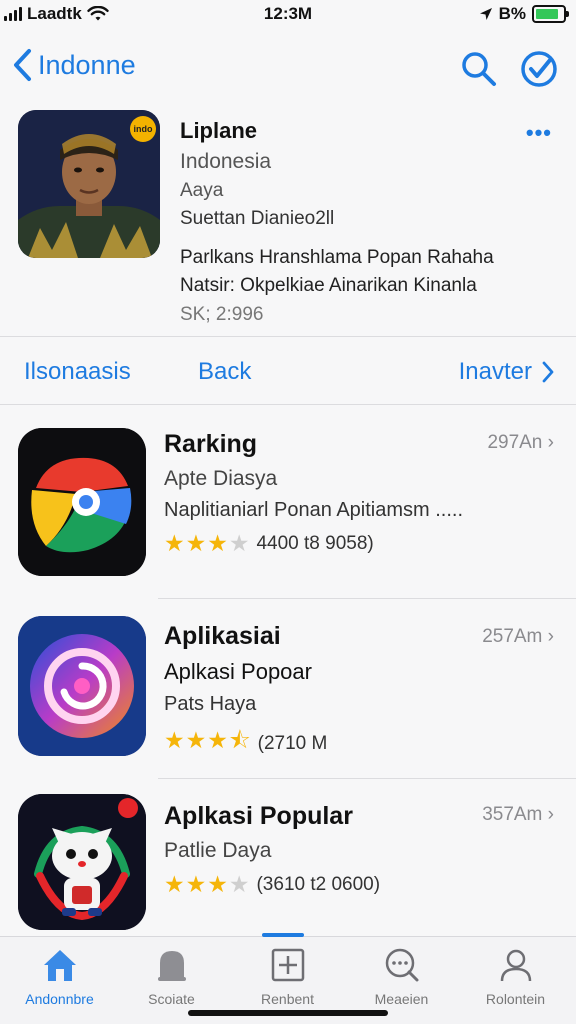 The image size is (576, 1024). I want to click on plus-square-icon, so click(288, 965).